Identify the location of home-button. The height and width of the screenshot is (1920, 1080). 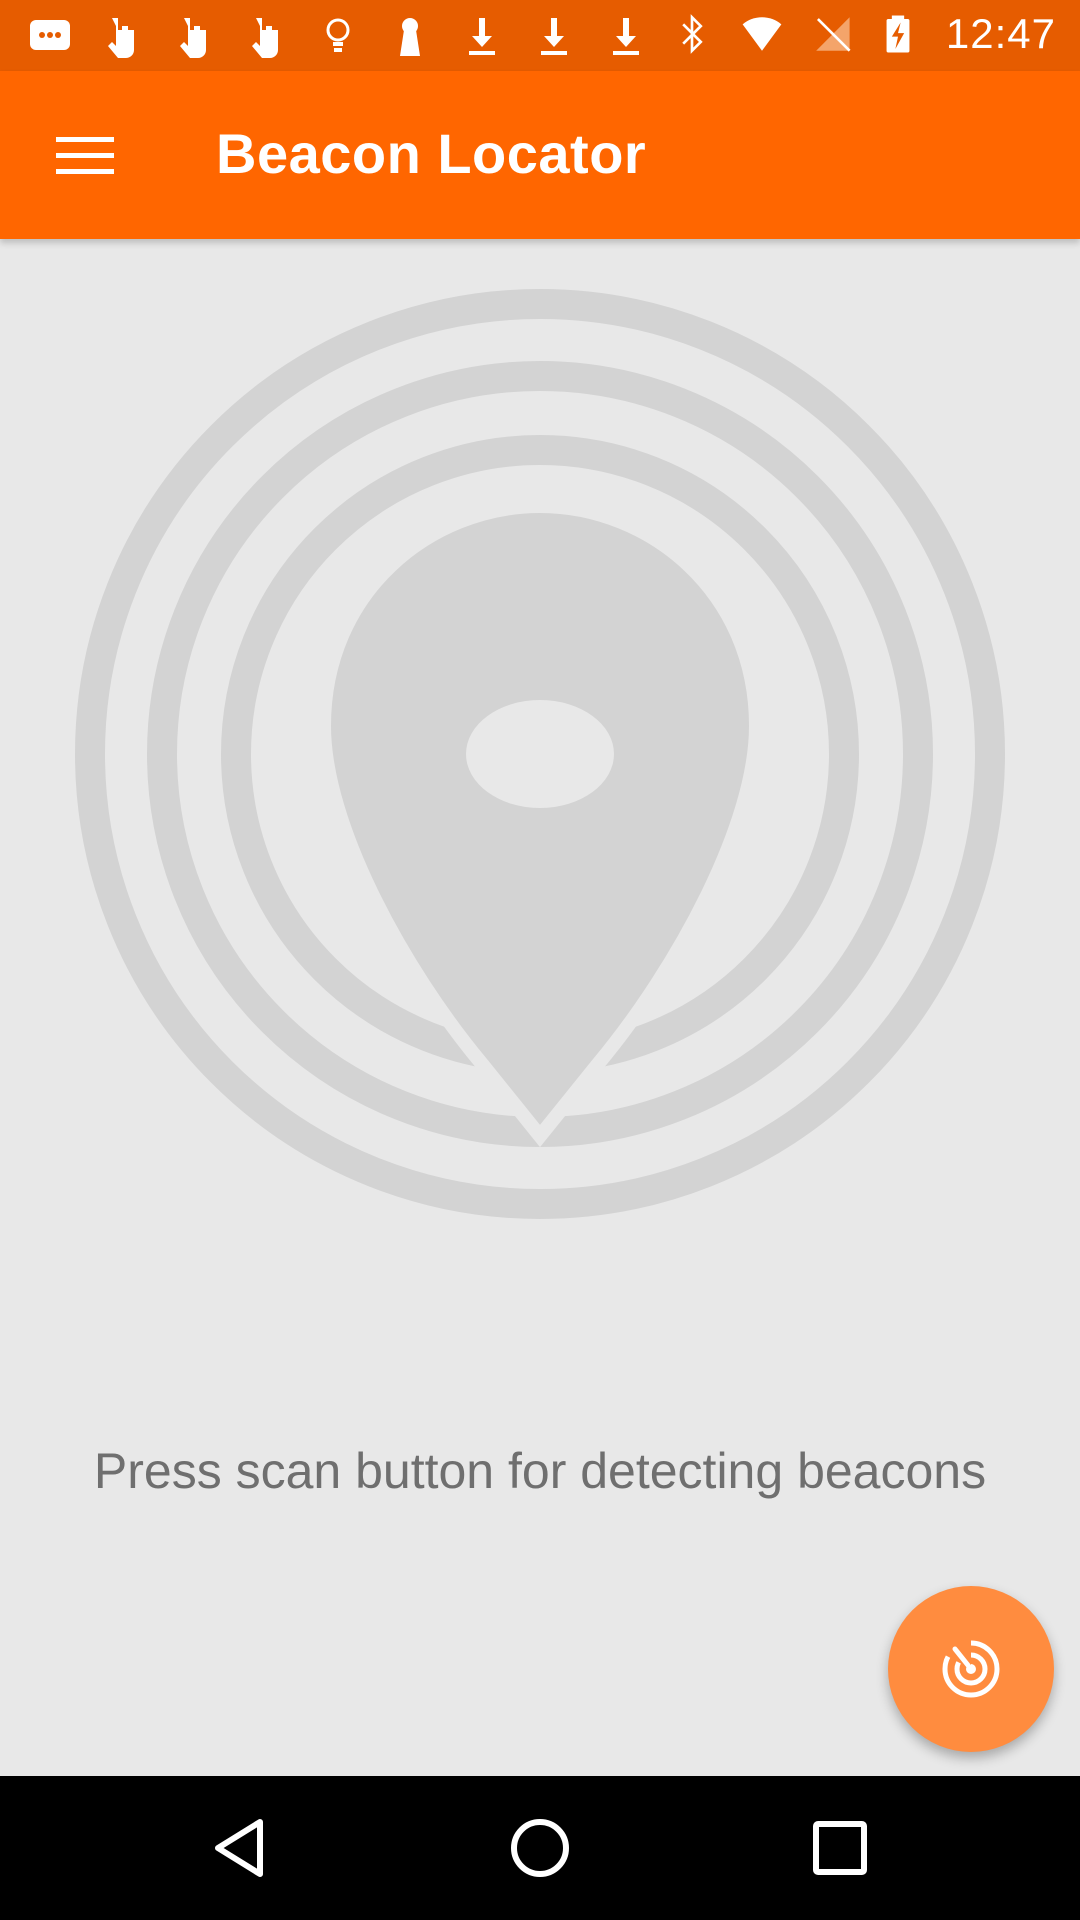
(540, 1848).